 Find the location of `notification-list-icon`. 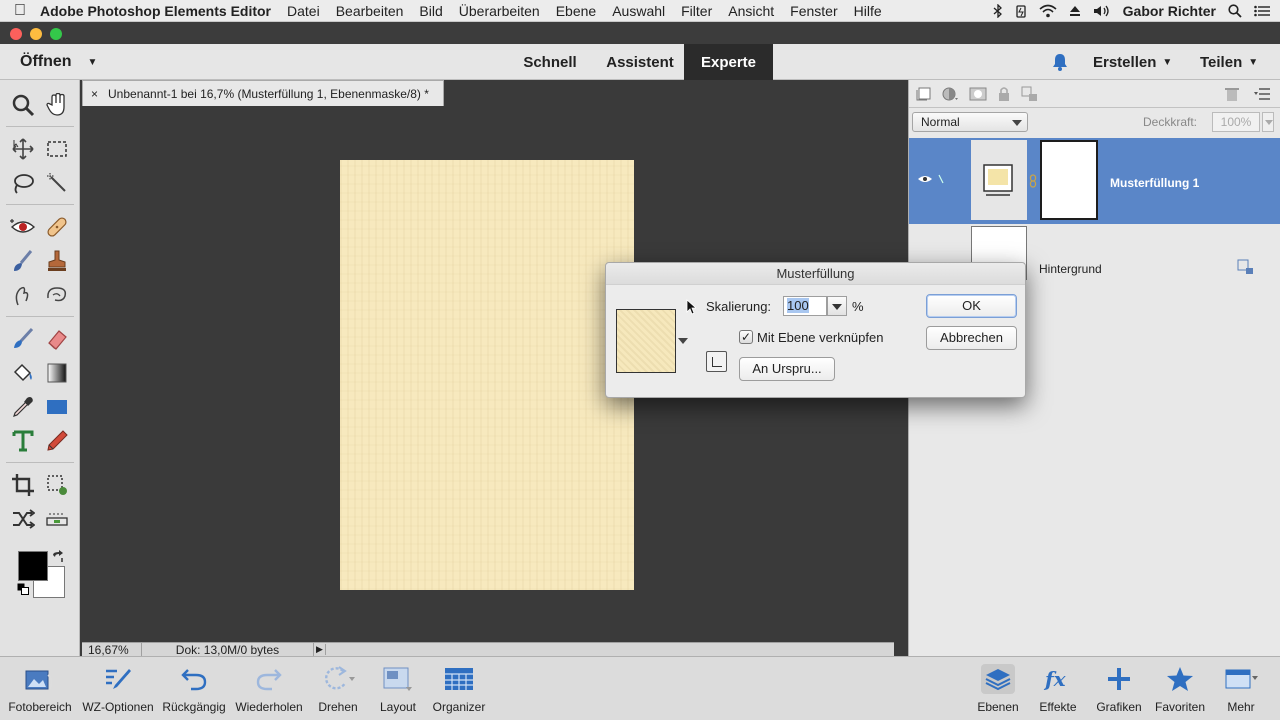

notification-list-icon is located at coordinates (1262, 11).